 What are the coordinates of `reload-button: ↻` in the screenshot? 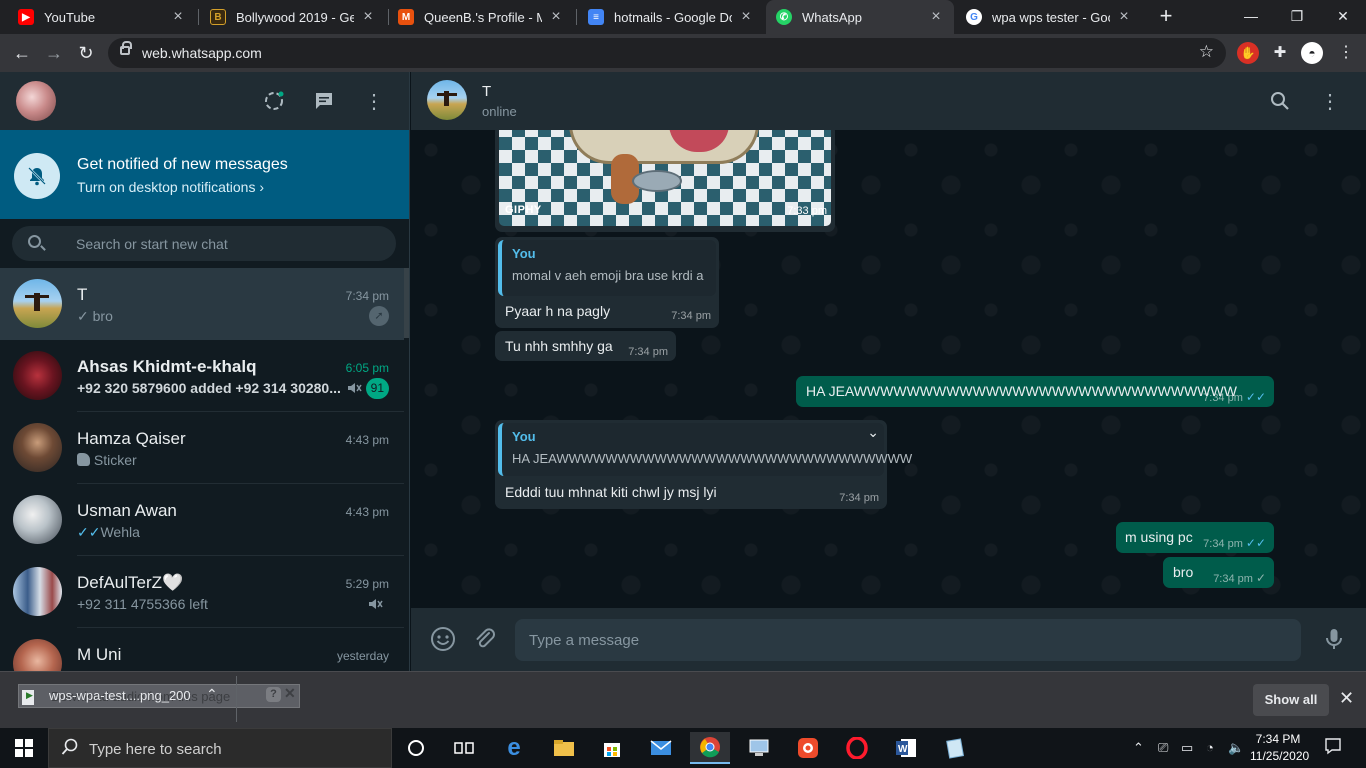 It's located at (86, 53).